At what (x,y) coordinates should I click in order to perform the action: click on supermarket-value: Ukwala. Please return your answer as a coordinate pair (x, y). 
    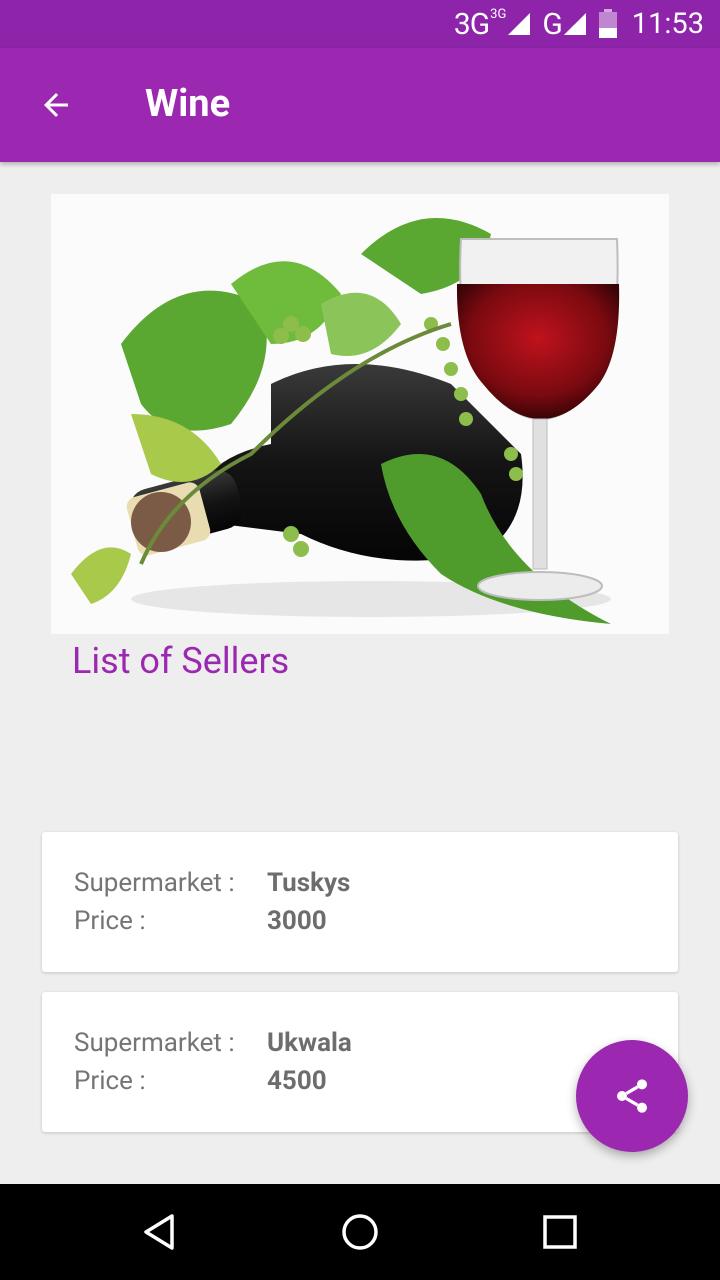
    Looking at the image, I should click on (309, 1043).